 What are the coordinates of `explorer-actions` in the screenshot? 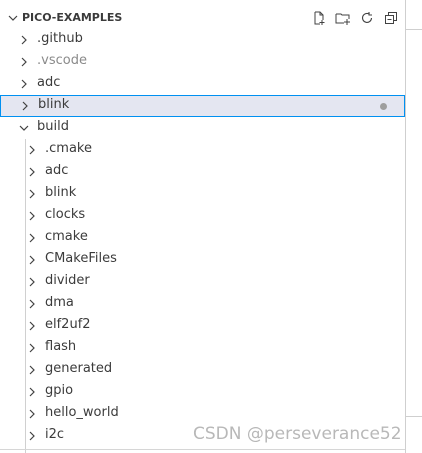 It's located at (355, 18).